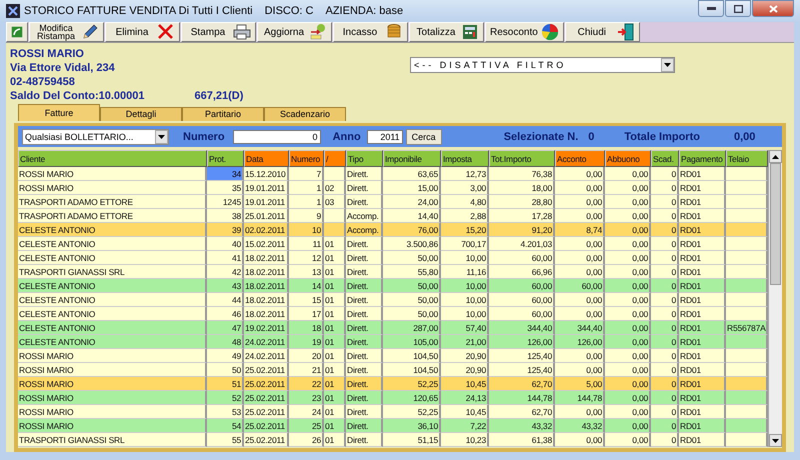  I want to click on toolbar-button: Incasso, so click(370, 32).